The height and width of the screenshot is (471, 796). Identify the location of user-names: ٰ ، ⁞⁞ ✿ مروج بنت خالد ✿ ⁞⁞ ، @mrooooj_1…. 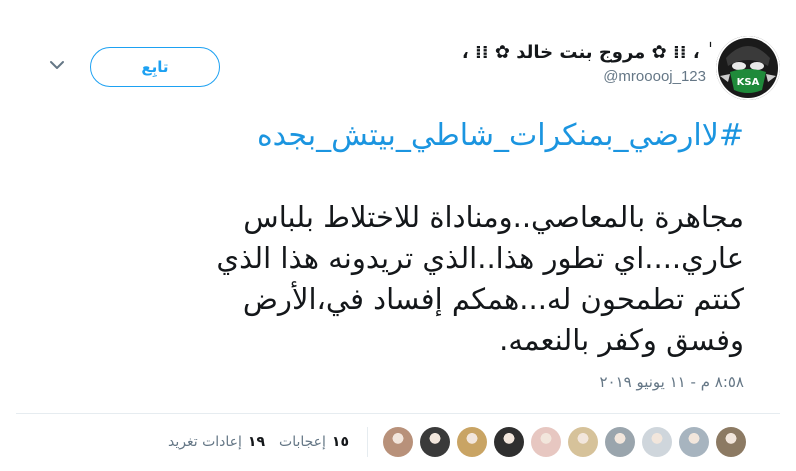
(584, 64).